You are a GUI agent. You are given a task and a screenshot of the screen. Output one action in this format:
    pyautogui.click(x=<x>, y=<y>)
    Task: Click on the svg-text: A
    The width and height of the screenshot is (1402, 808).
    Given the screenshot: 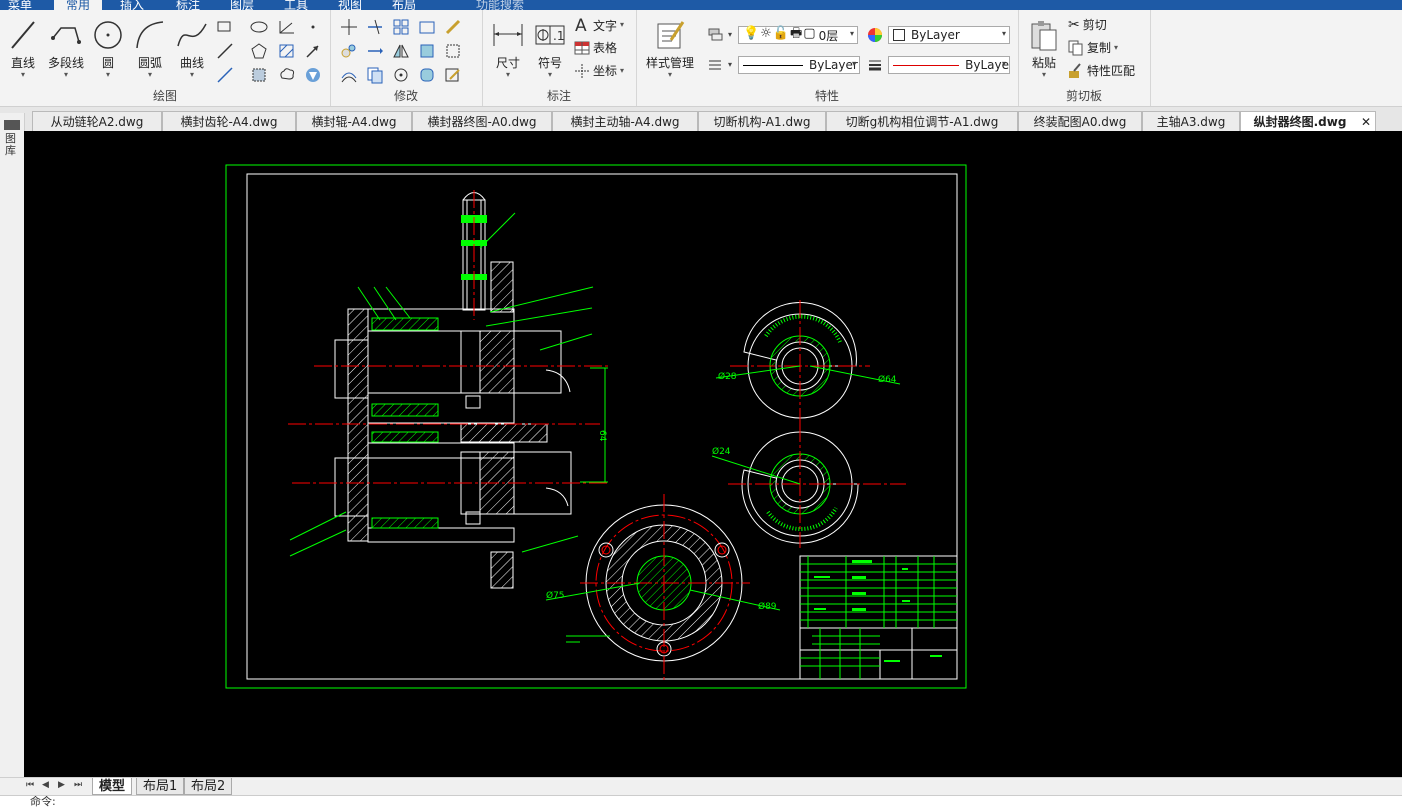 What is the action you would take?
    pyautogui.click(x=581, y=25)
    